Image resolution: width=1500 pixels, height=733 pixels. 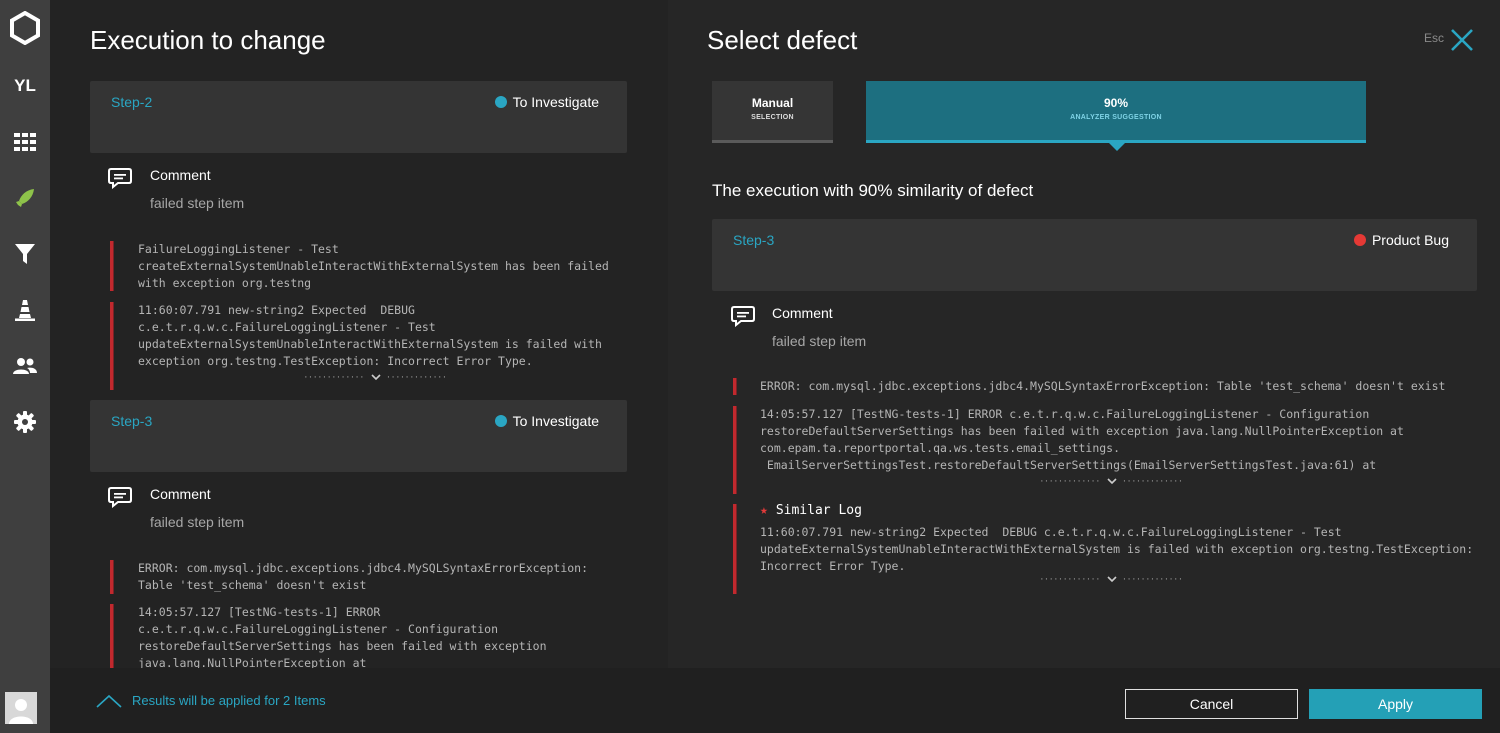 What do you see at coordinates (25, 422) in the screenshot?
I see `settings-gear-icon` at bounding box center [25, 422].